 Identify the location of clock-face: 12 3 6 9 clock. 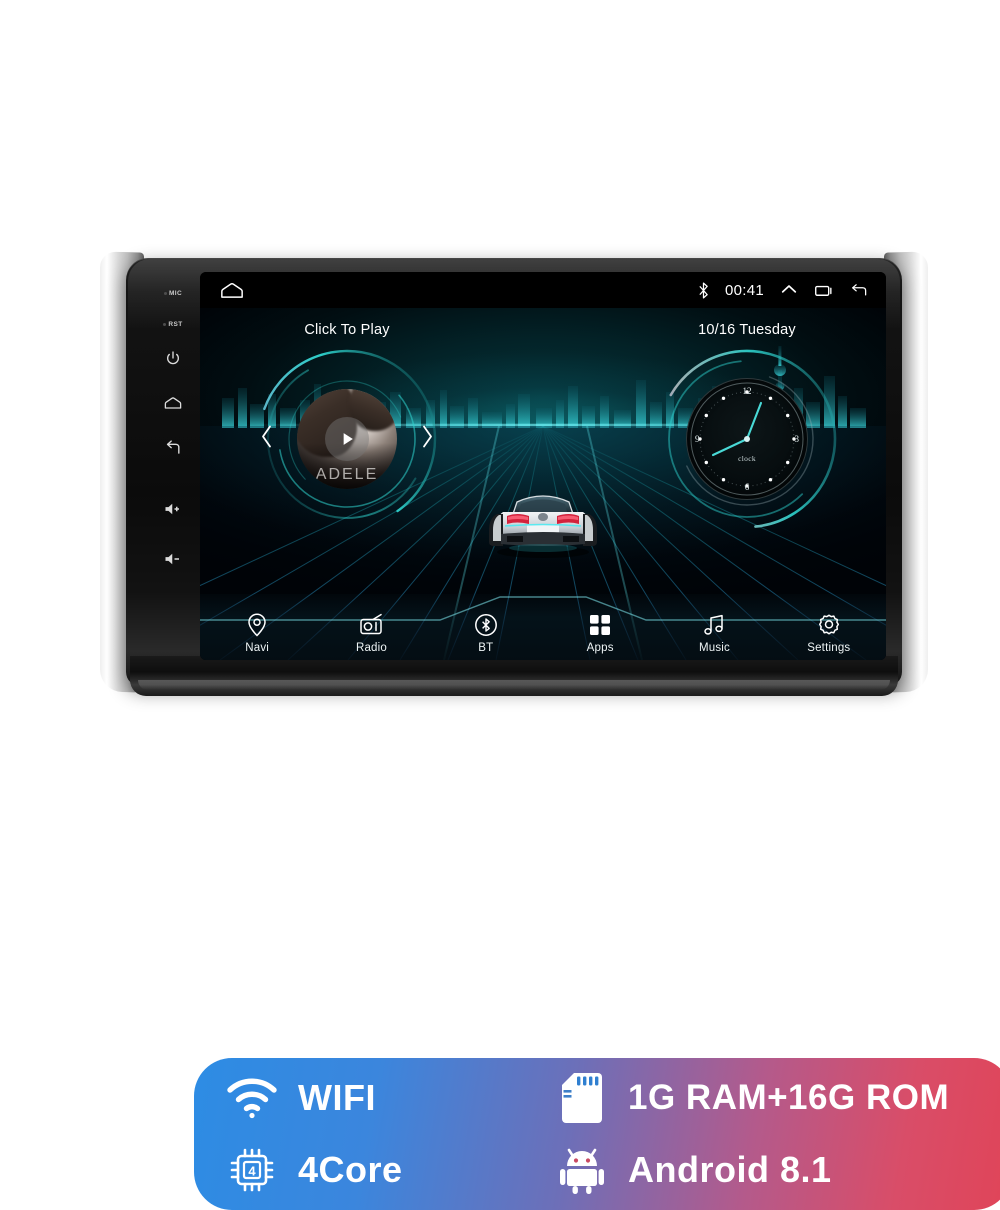
(747, 439).